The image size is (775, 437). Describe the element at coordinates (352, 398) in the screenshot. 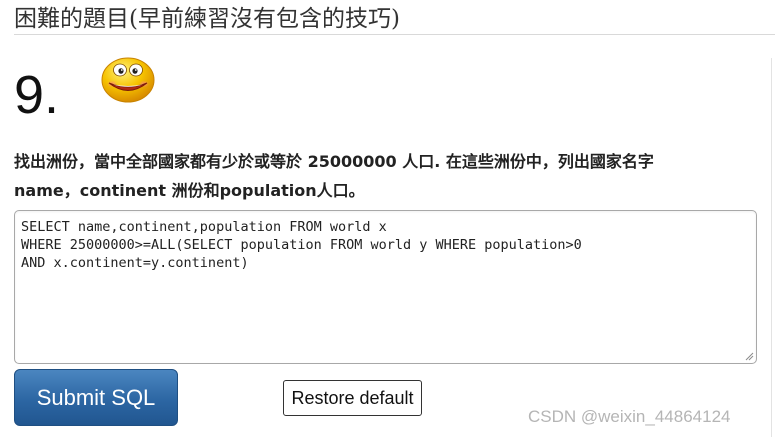

I see `restore-default-button: Restore default` at that location.